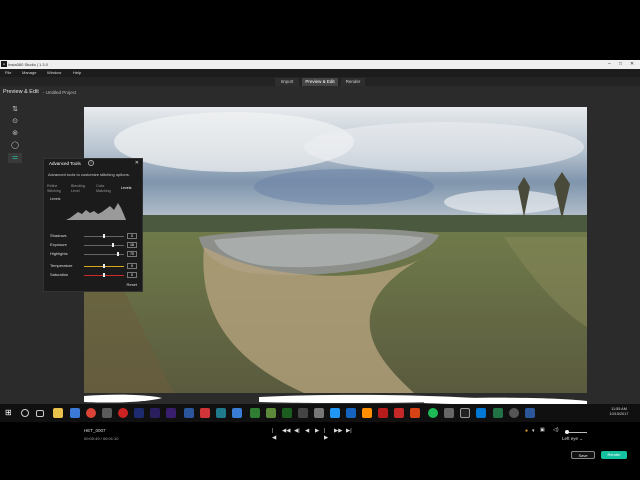  What do you see at coordinates (137, 163) in the screenshot?
I see `close-icon: ✕` at bounding box center [137, 163].